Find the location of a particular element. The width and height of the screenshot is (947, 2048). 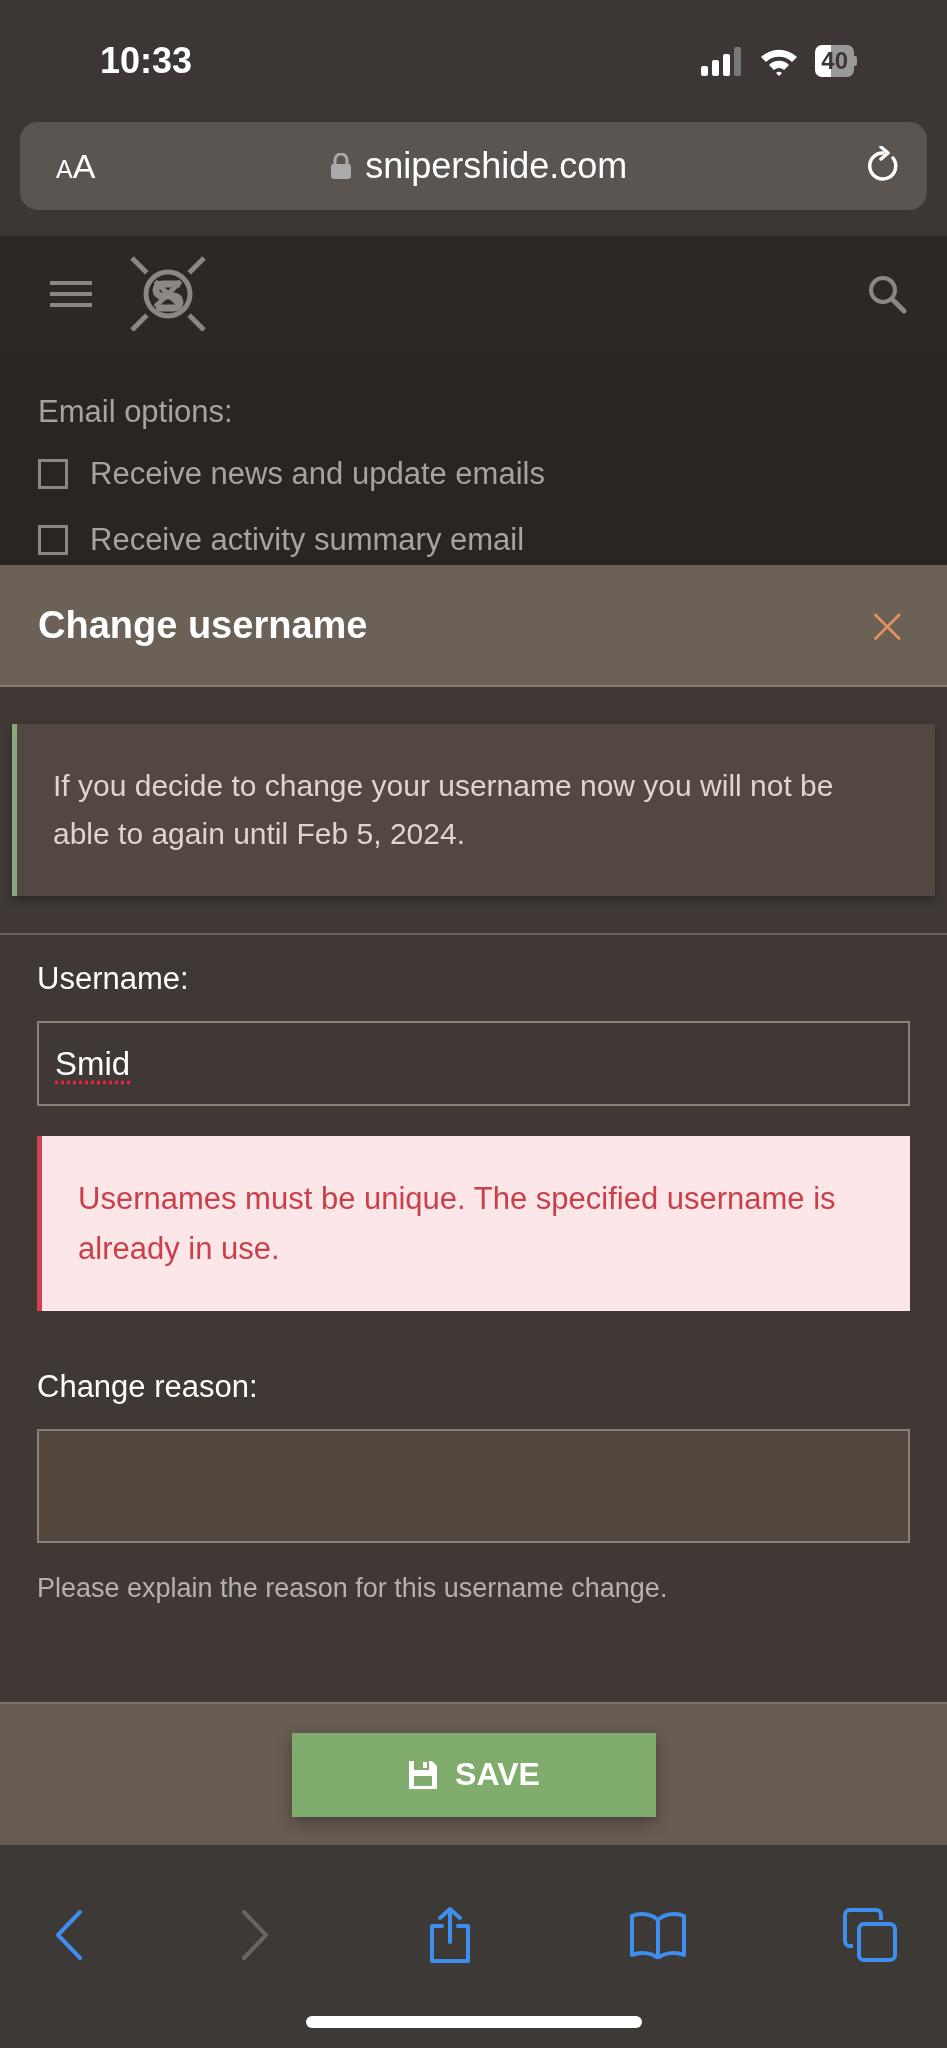

reason-hint: Please explain the reason for this username change. is located at coordinates (353, 1589).